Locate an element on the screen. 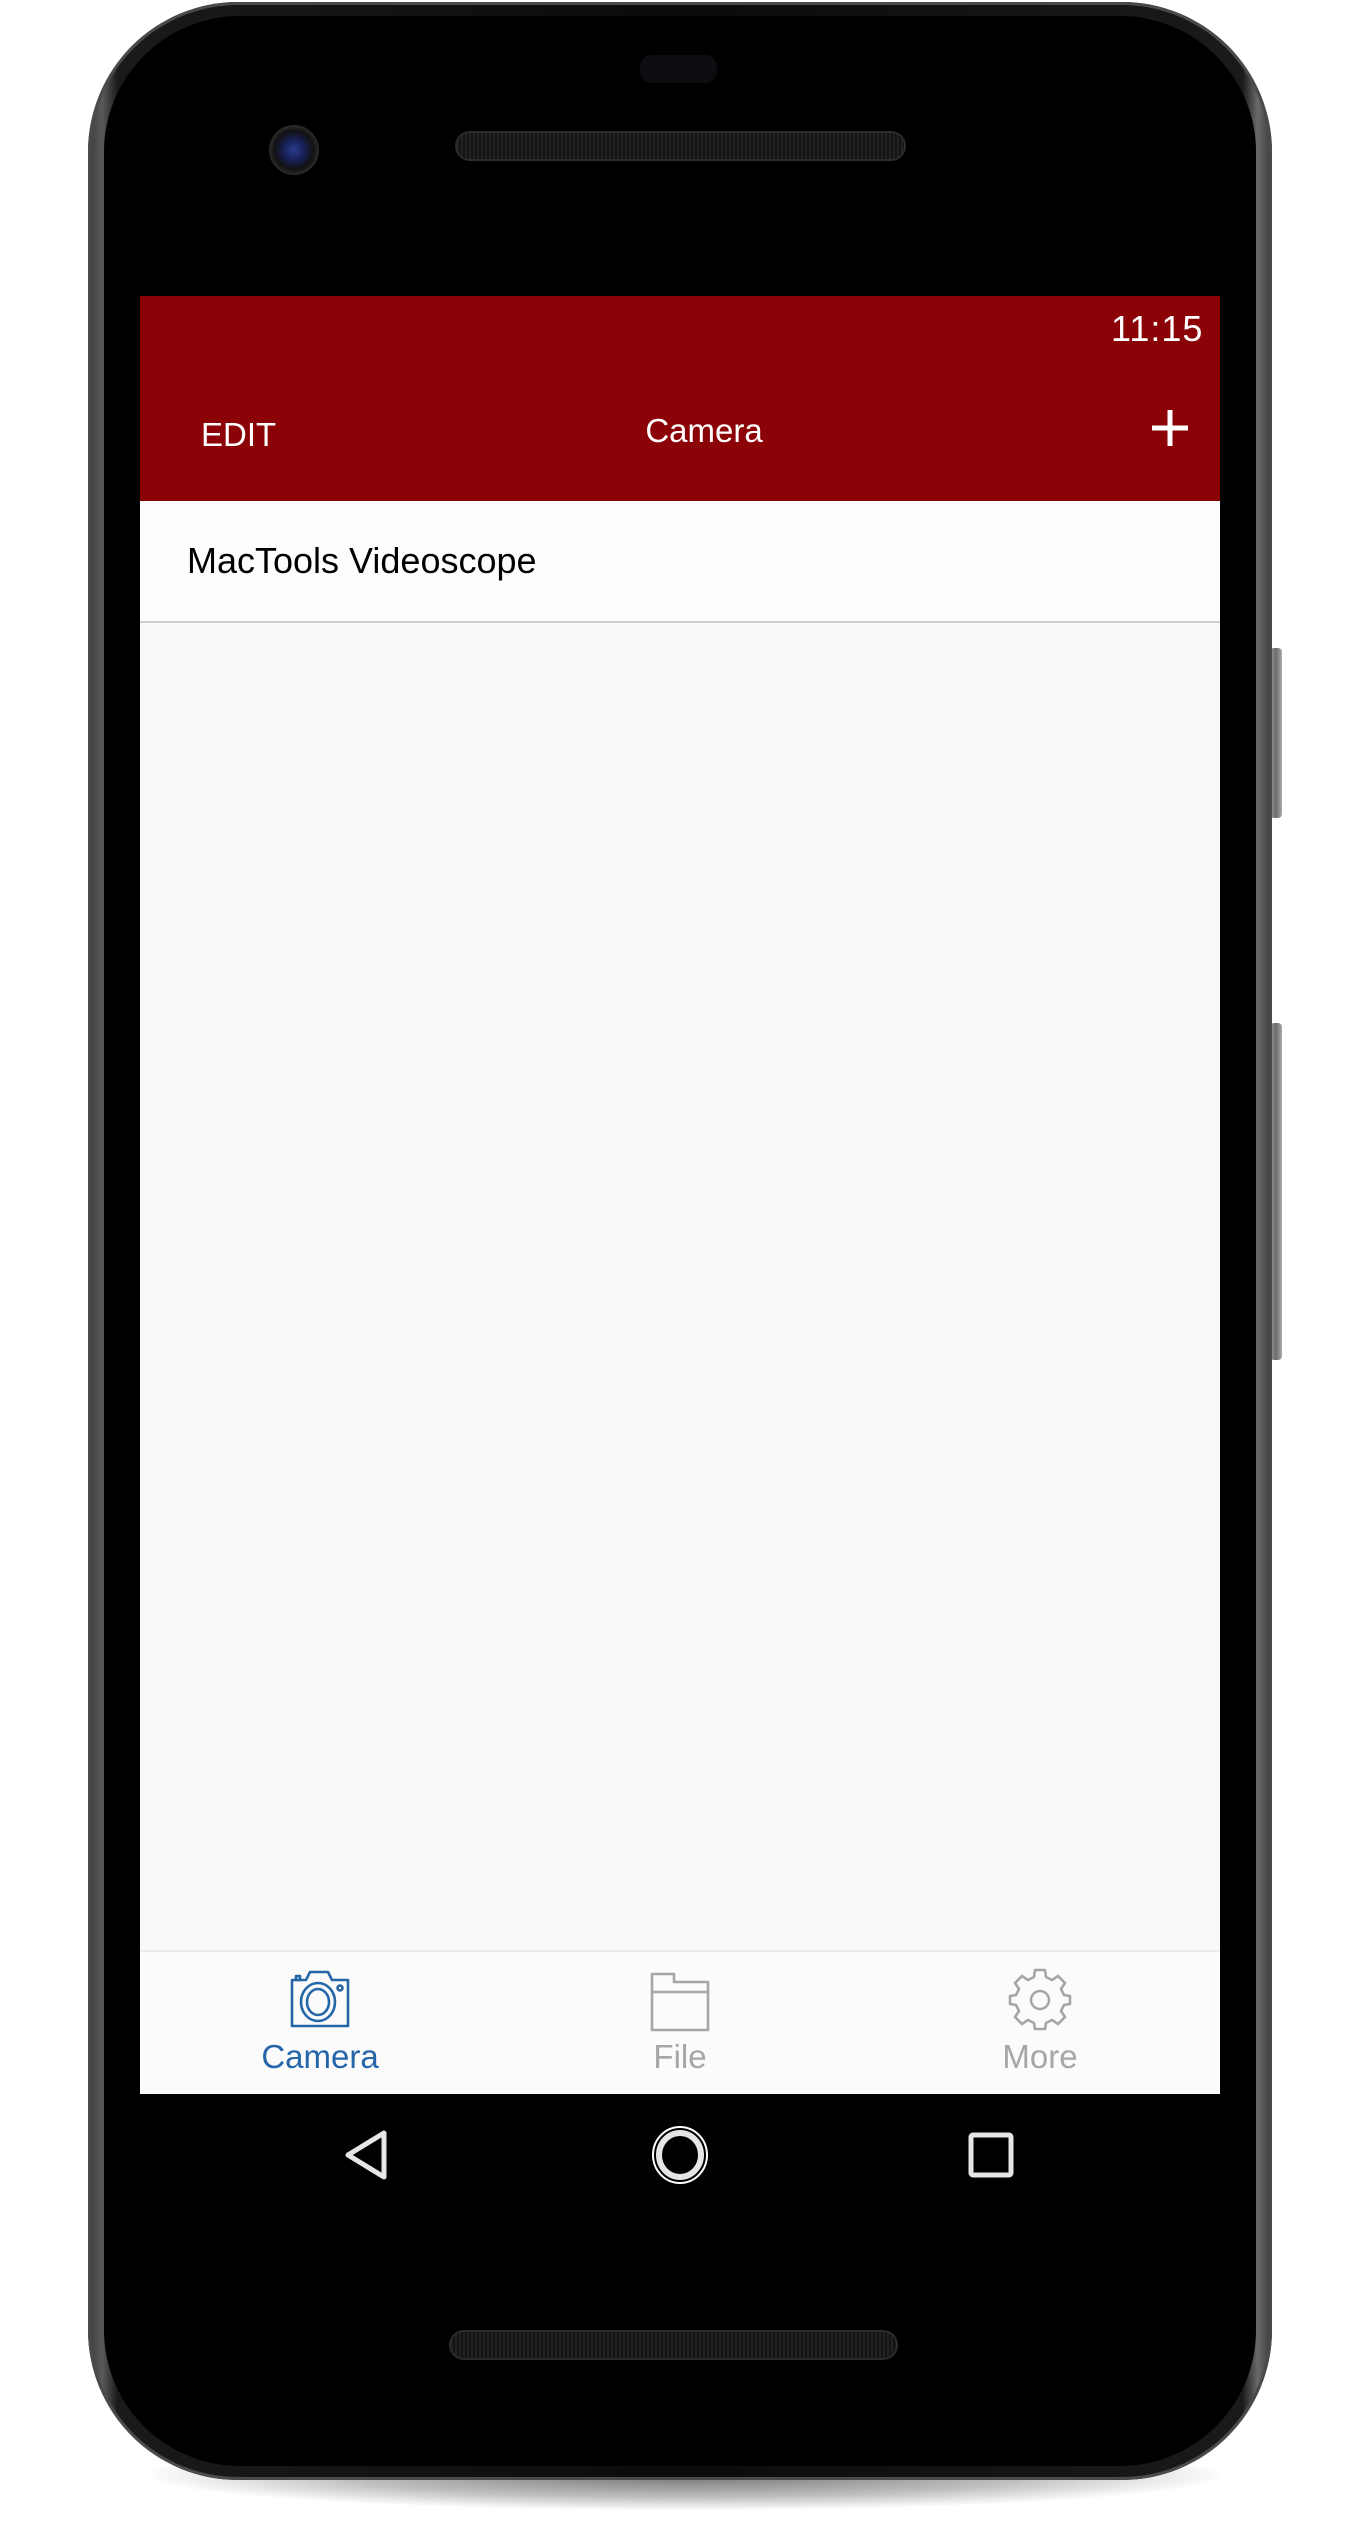  page-title: Camera is located at coordinates (704, 430).